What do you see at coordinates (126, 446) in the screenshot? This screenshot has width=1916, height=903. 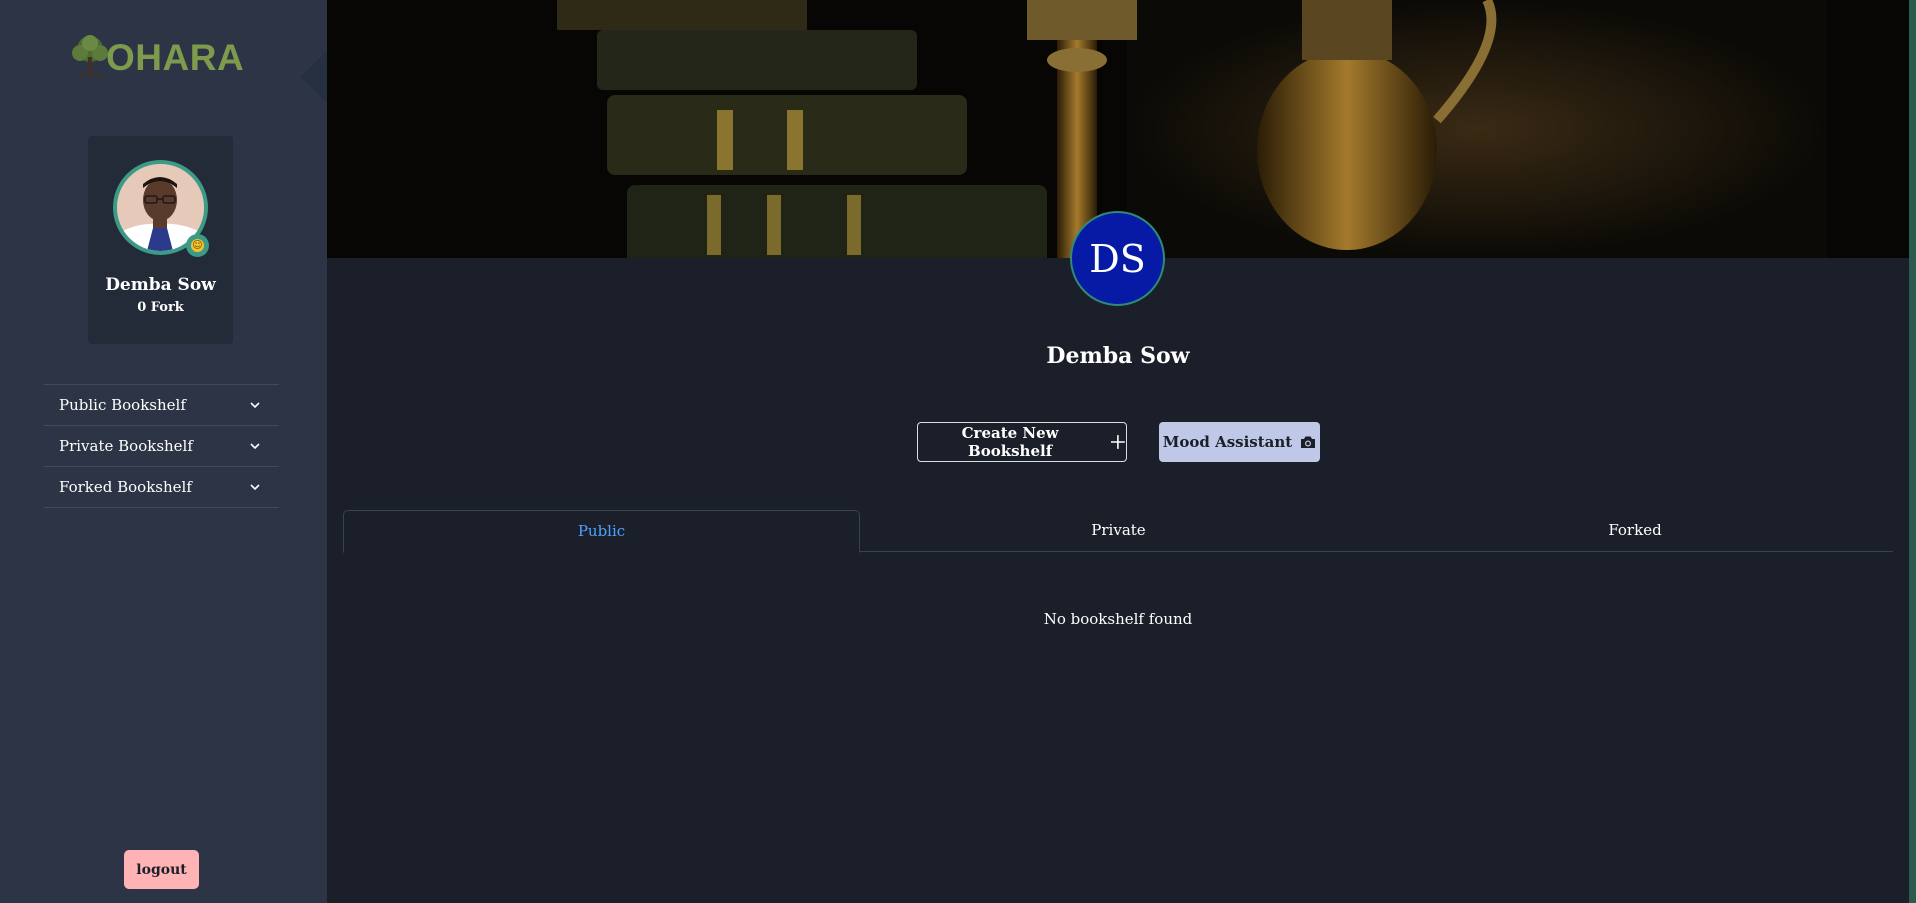 I see `nav-item-label: Private Bookshelf` at bounding box center [126, 446].